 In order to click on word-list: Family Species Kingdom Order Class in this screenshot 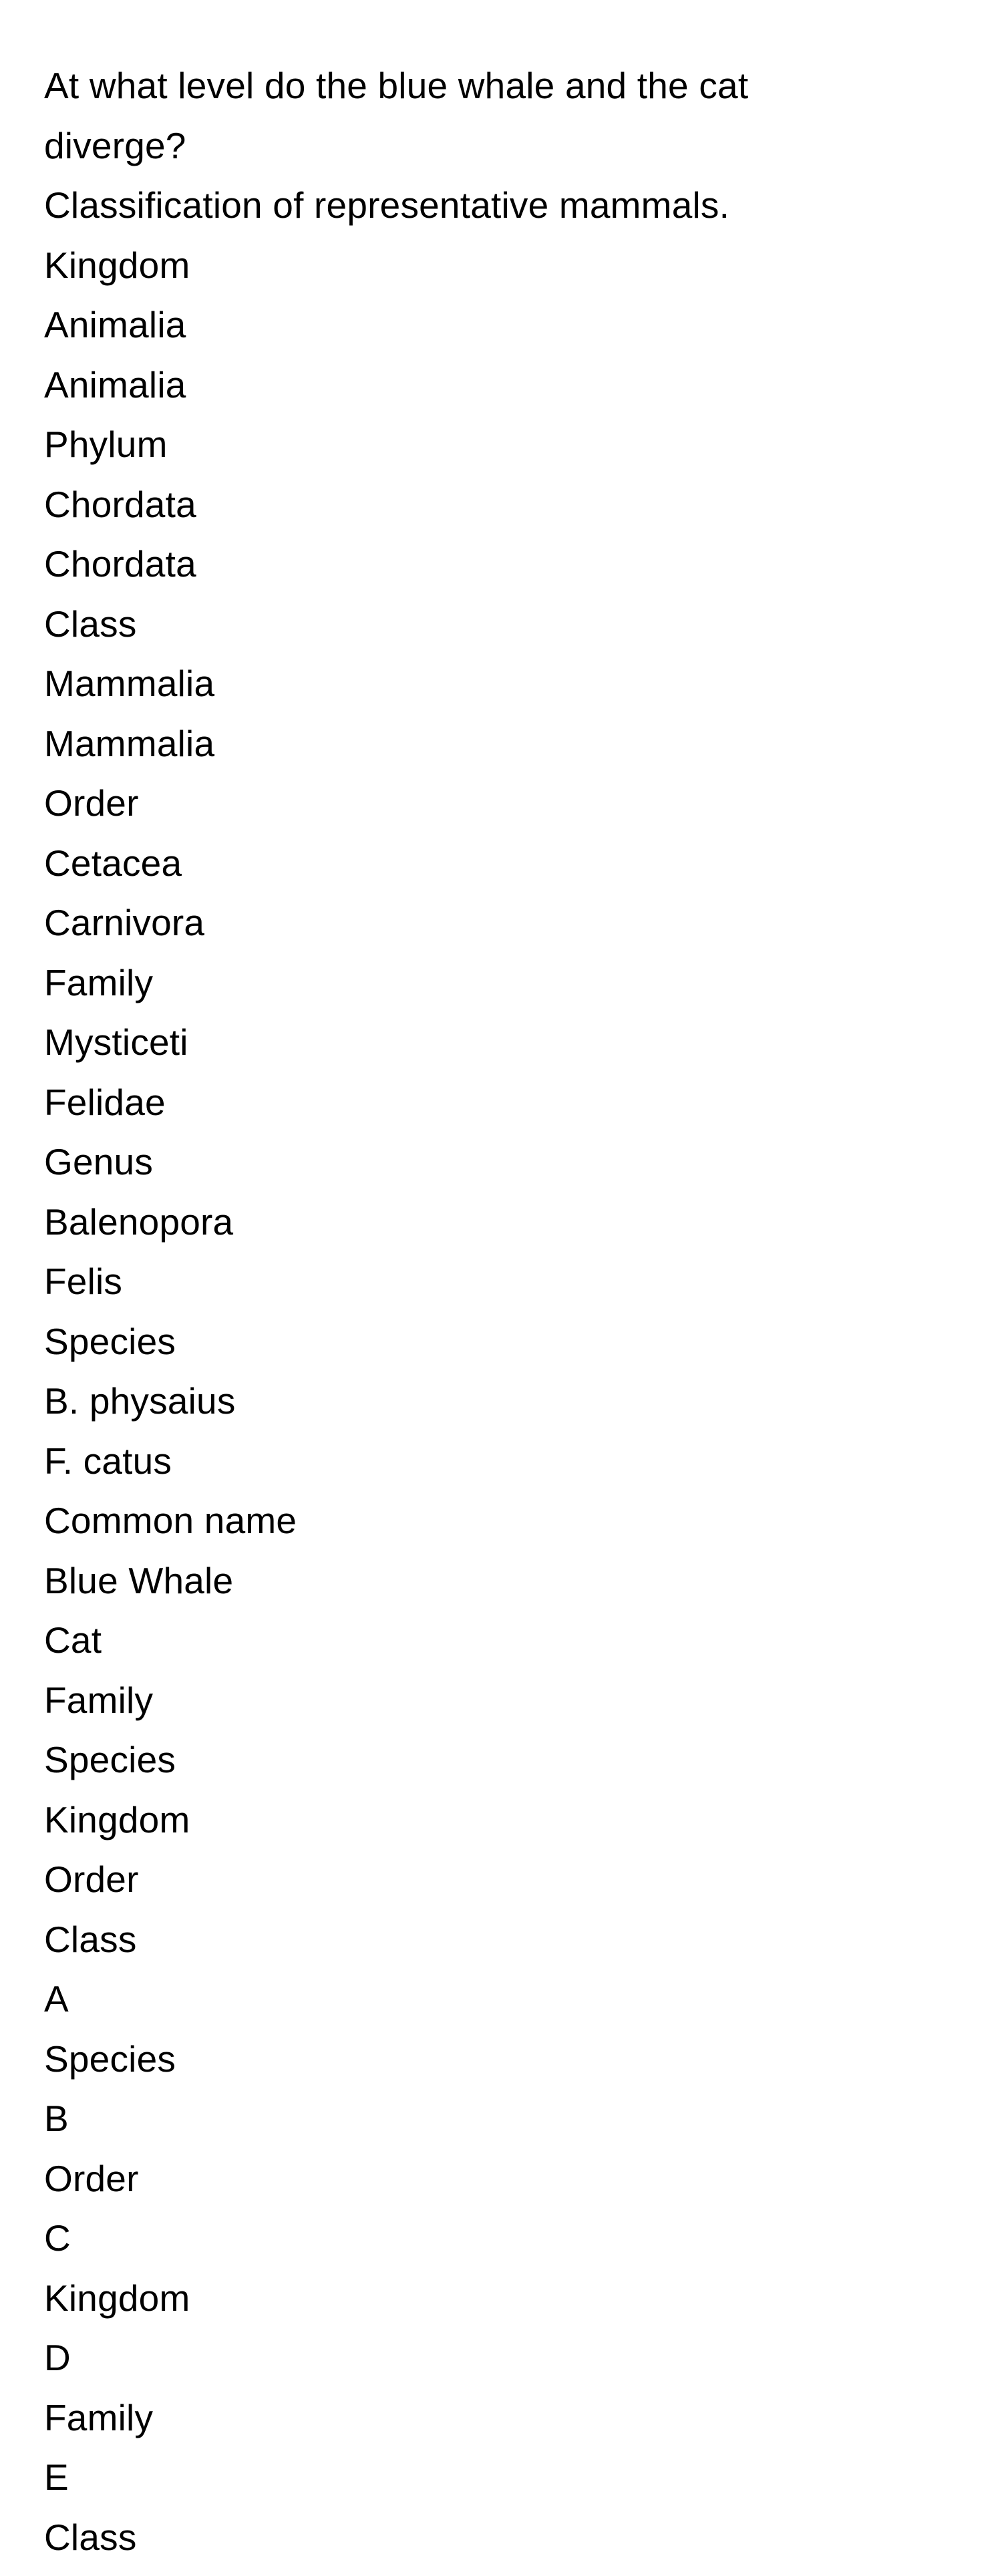, I will do `click(445, 1820)`.